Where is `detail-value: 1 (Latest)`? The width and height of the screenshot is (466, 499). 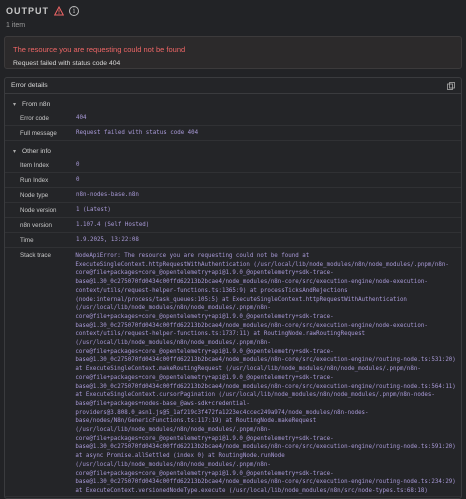 detail-value: 1 (Latest) is located at coordinates (93, 210).